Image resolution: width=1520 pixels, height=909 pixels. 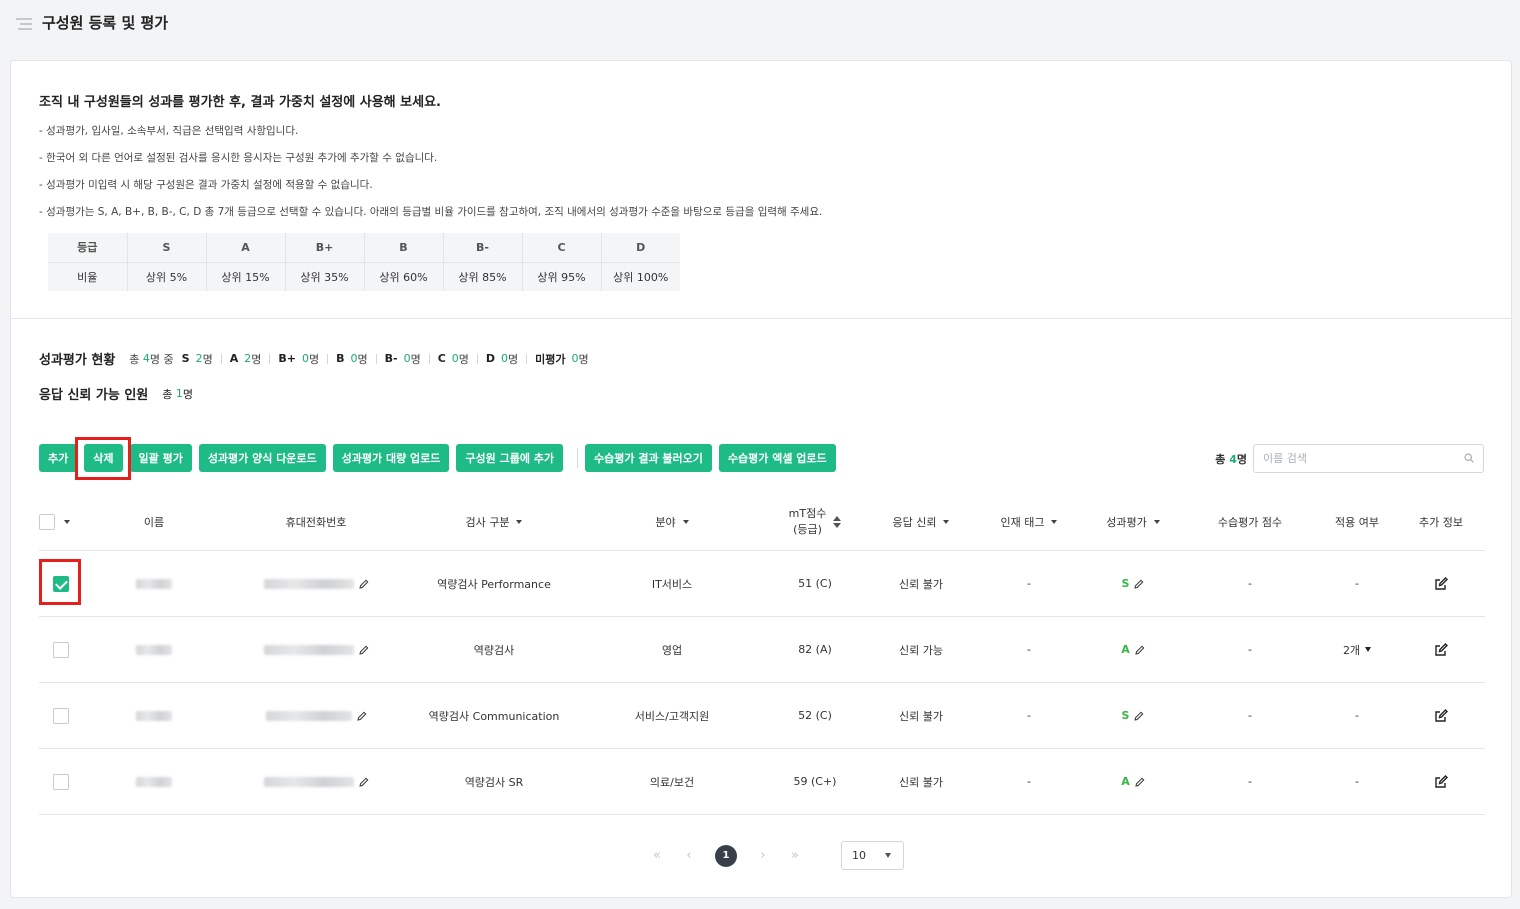 What do you see at coordinates (1125, 781) in the screenshot?
I see `evaluation-grade: A` at bounding box center [1125, 781].